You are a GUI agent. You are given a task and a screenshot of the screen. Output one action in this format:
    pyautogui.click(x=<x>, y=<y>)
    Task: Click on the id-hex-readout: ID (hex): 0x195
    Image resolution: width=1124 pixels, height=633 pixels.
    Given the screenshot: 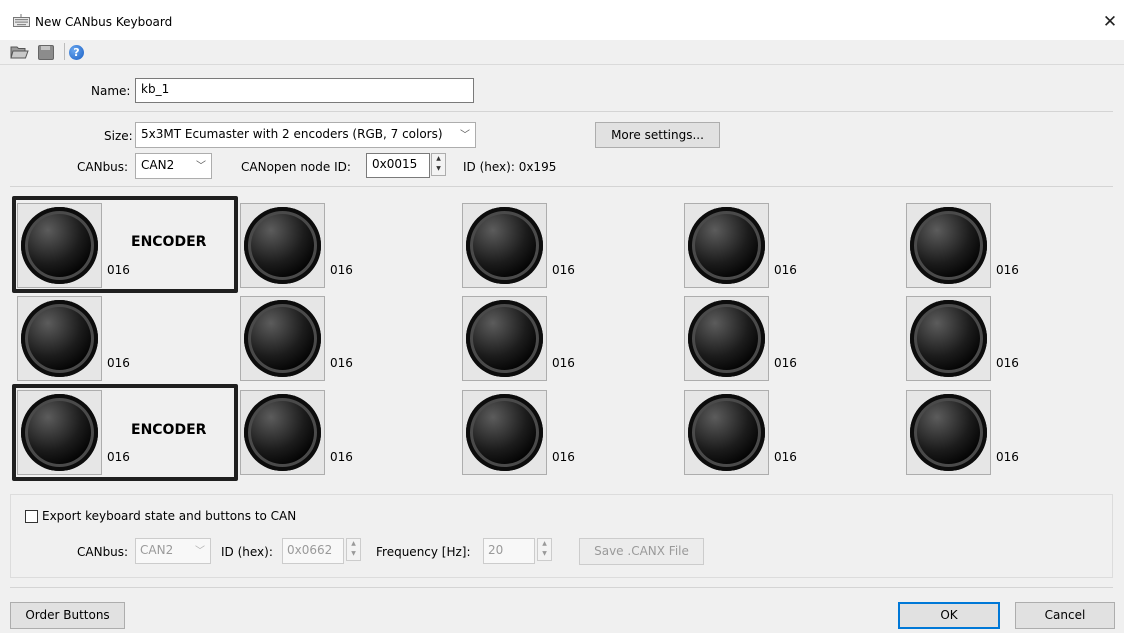 What is the action you would take?
    pyautogui.click(x=510, y=167)
    